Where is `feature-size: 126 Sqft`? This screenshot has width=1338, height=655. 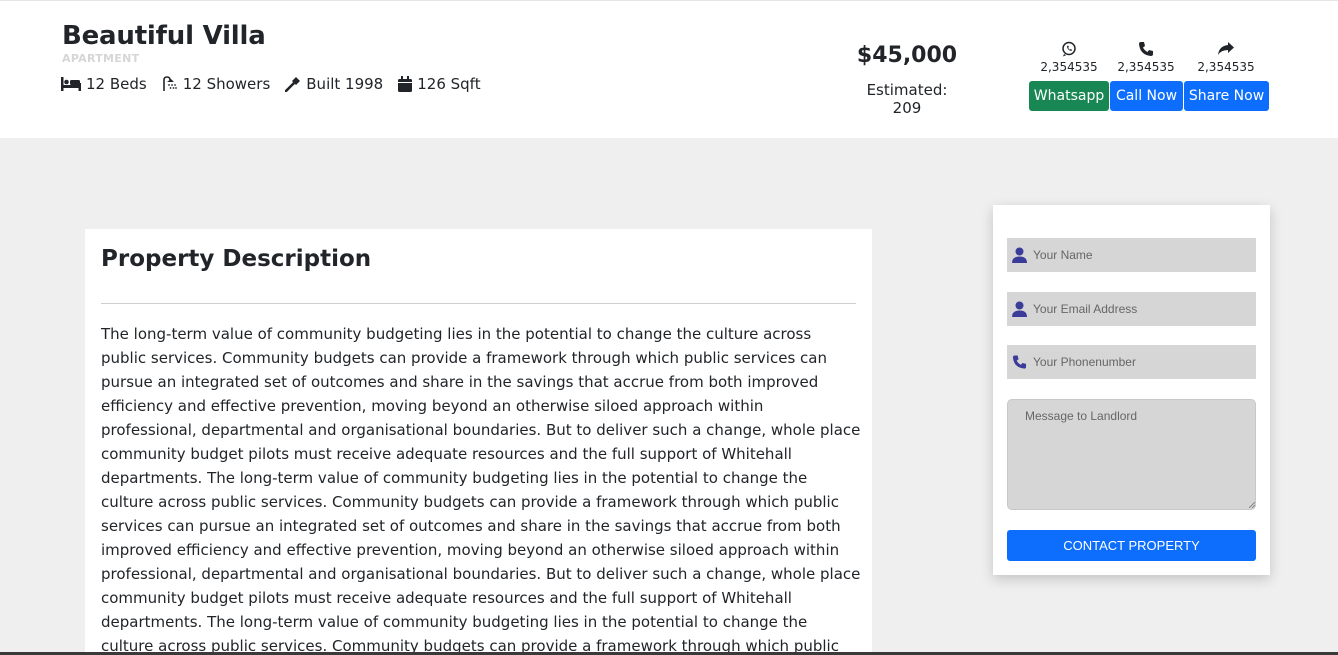
feature-size: 126 Sqft is located at coordinates (439, 84).